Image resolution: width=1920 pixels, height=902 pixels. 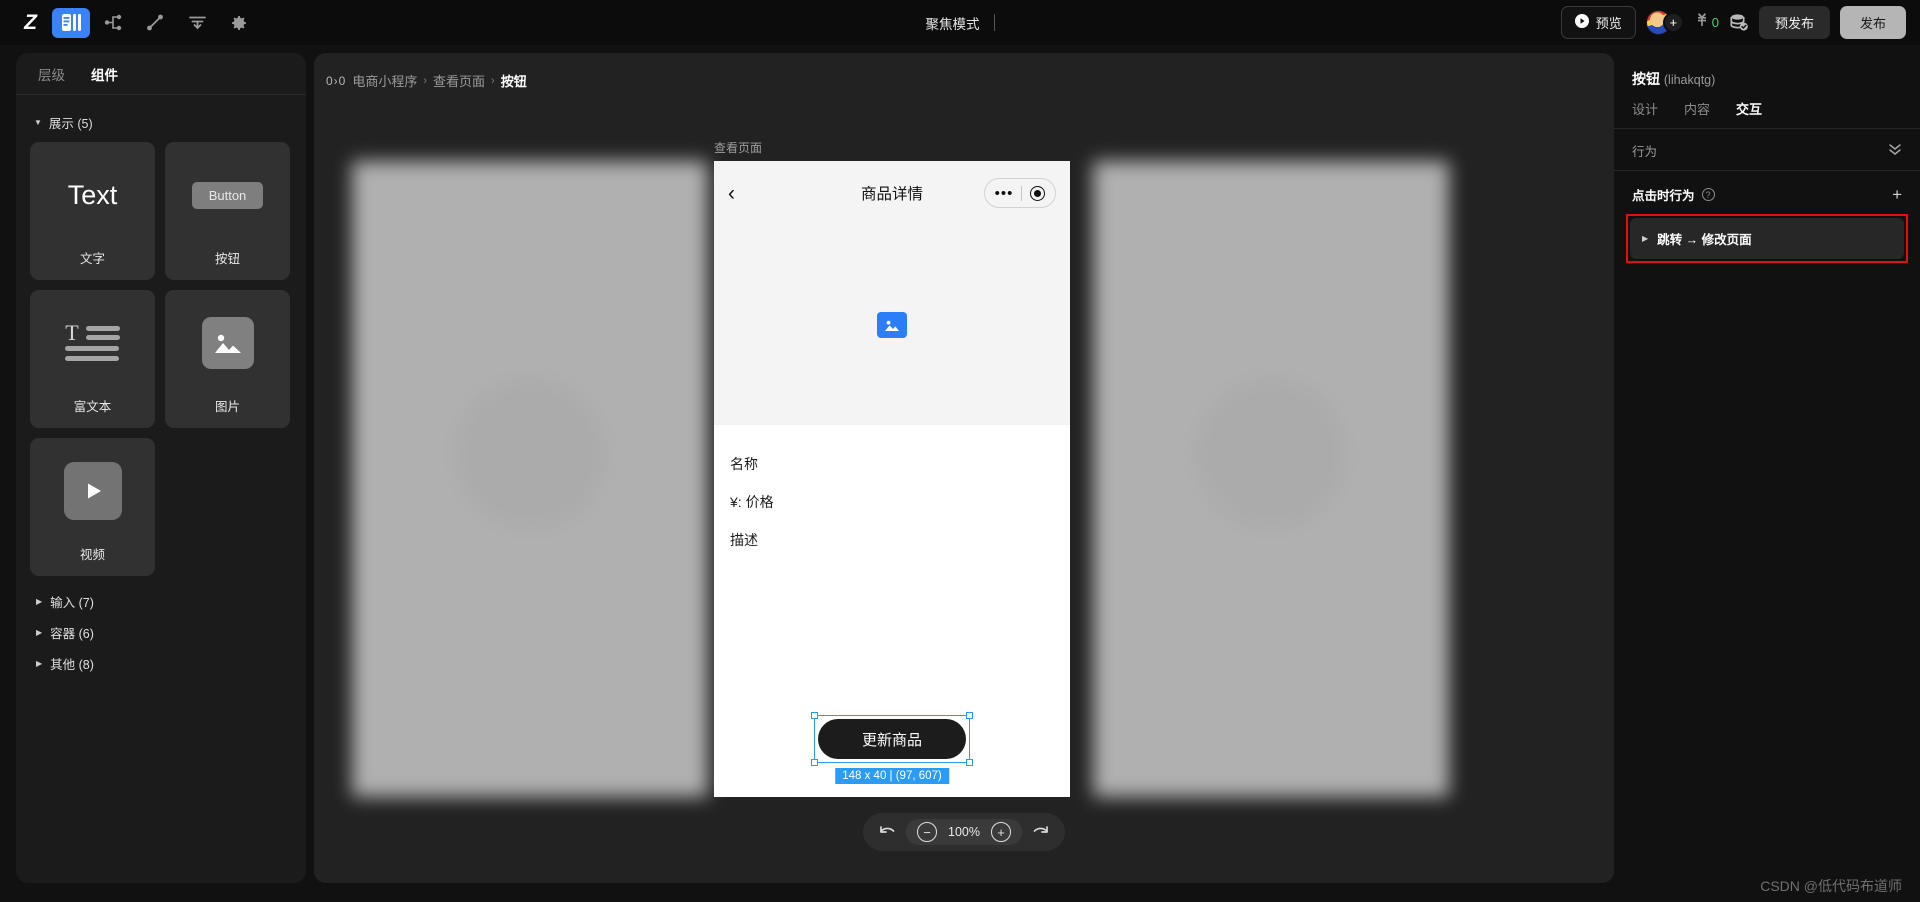 What do you see at coordinates (1872, 22) in the screenshot?
I see `publish-button: 发布` at bounding box center [1872, 22].